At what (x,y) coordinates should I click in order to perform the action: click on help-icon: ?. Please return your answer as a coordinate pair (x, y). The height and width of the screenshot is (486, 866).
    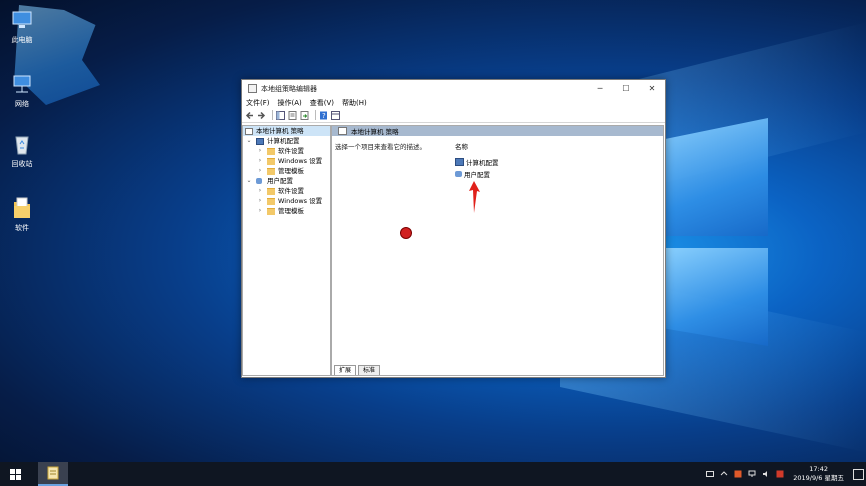
    Looking at the image, I should click on (323, 115).